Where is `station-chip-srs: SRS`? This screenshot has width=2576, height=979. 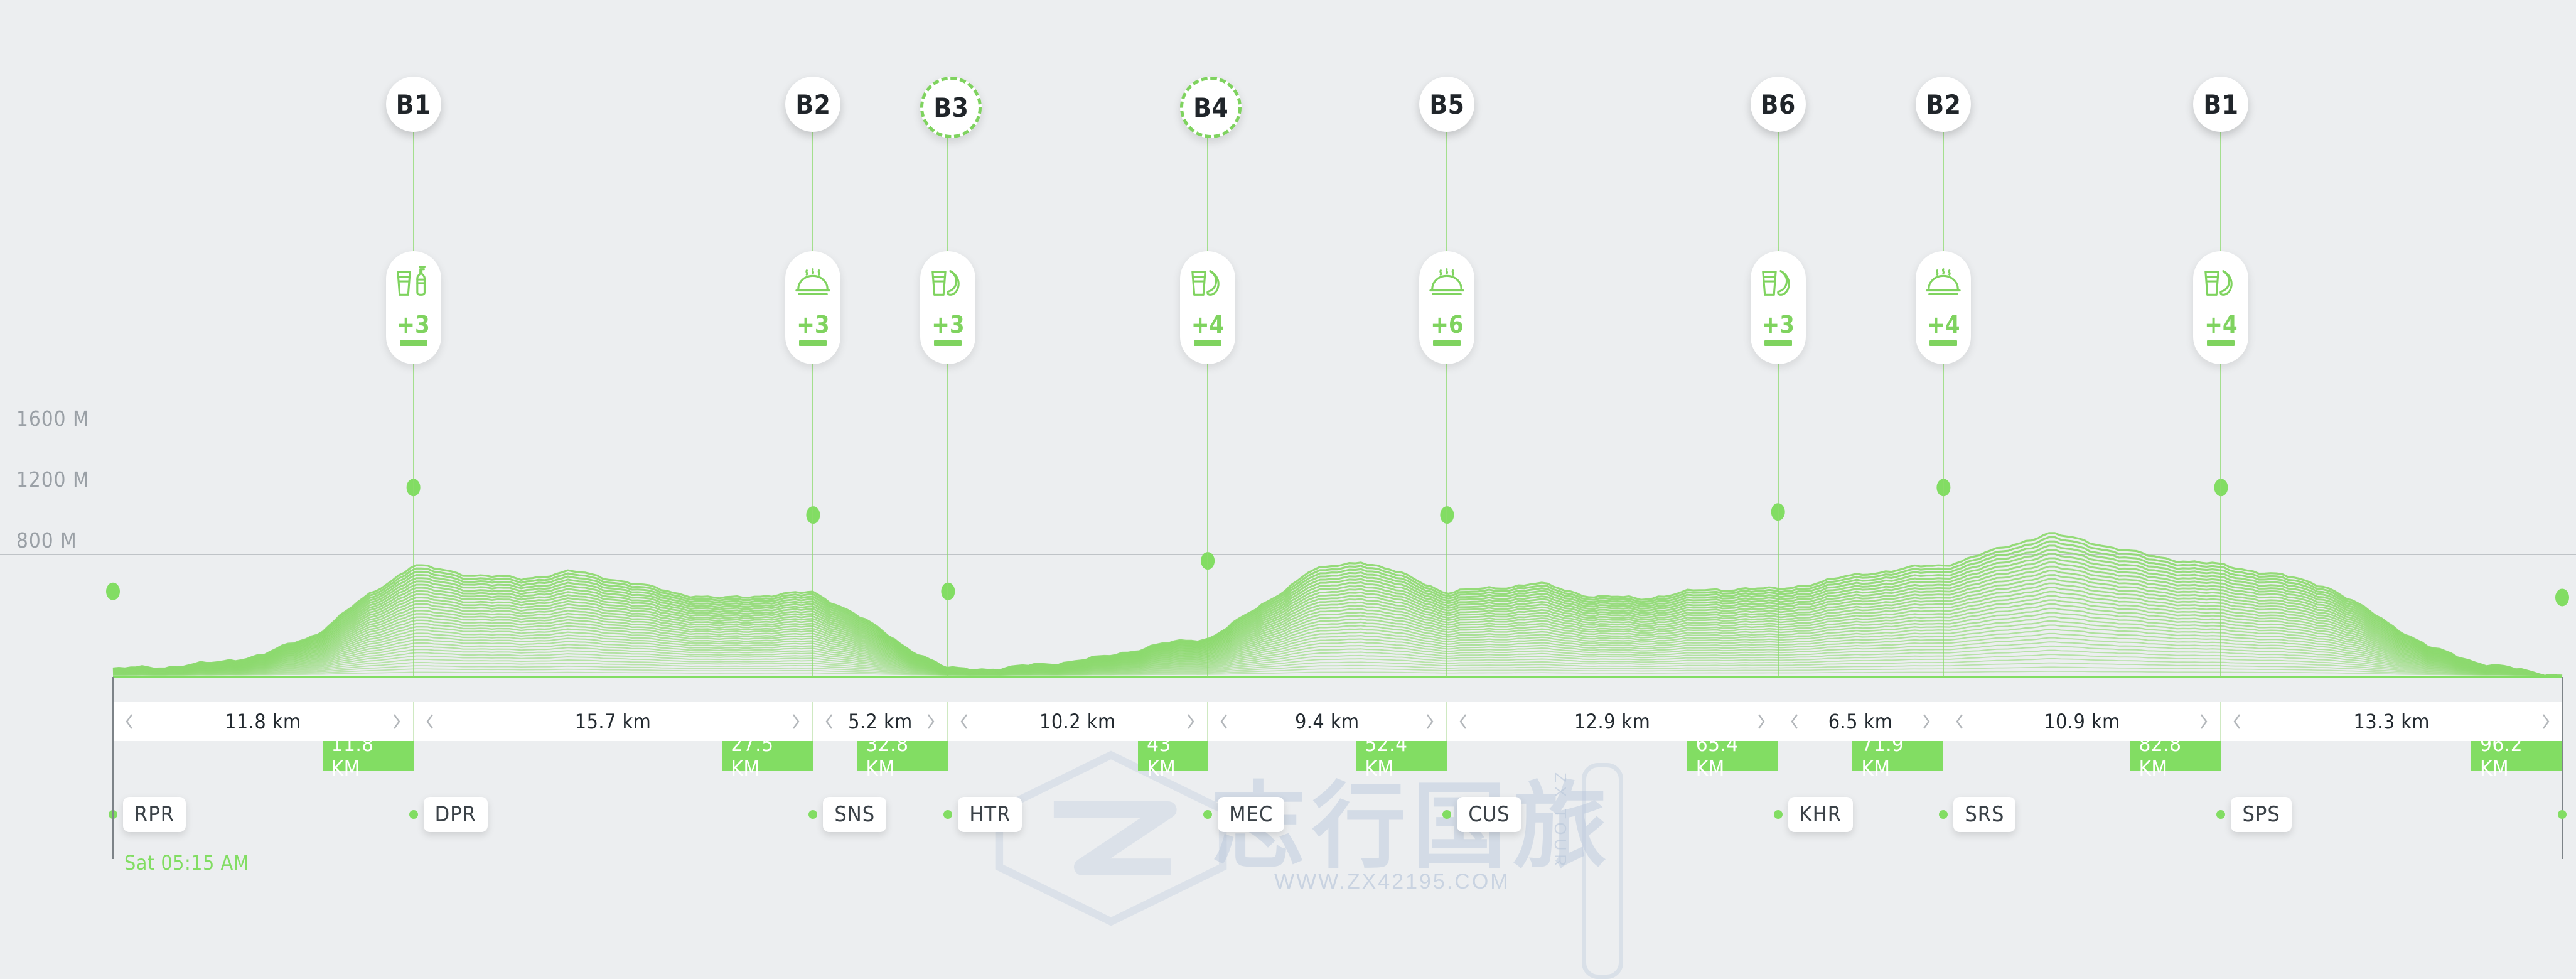 station-chip-srs: SRS is located at coordinates (1984, 814).